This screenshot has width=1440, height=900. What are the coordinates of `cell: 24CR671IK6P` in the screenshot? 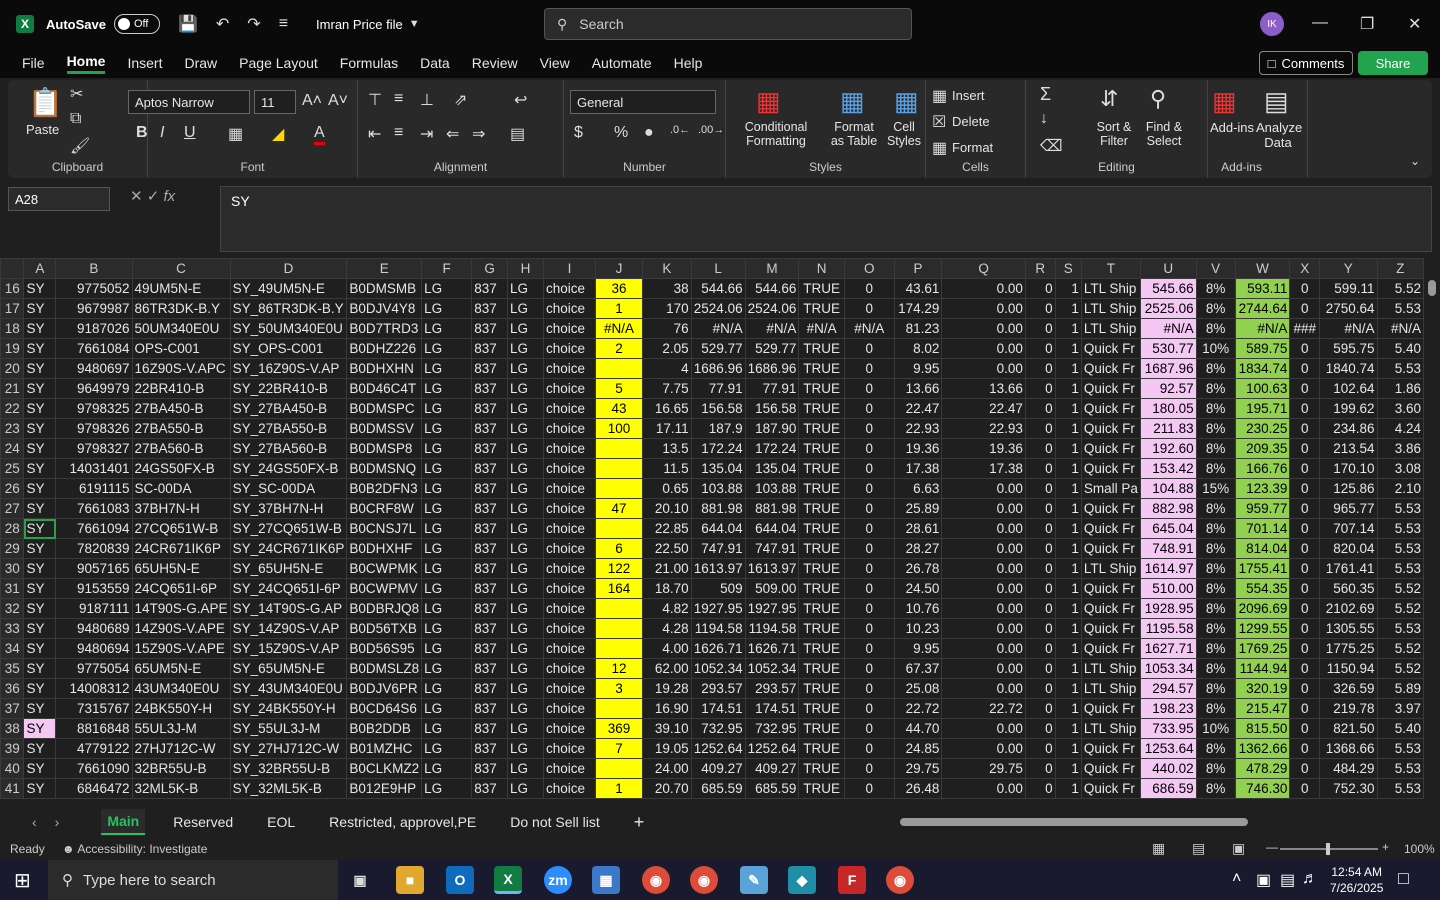 It's located at (181, 548).